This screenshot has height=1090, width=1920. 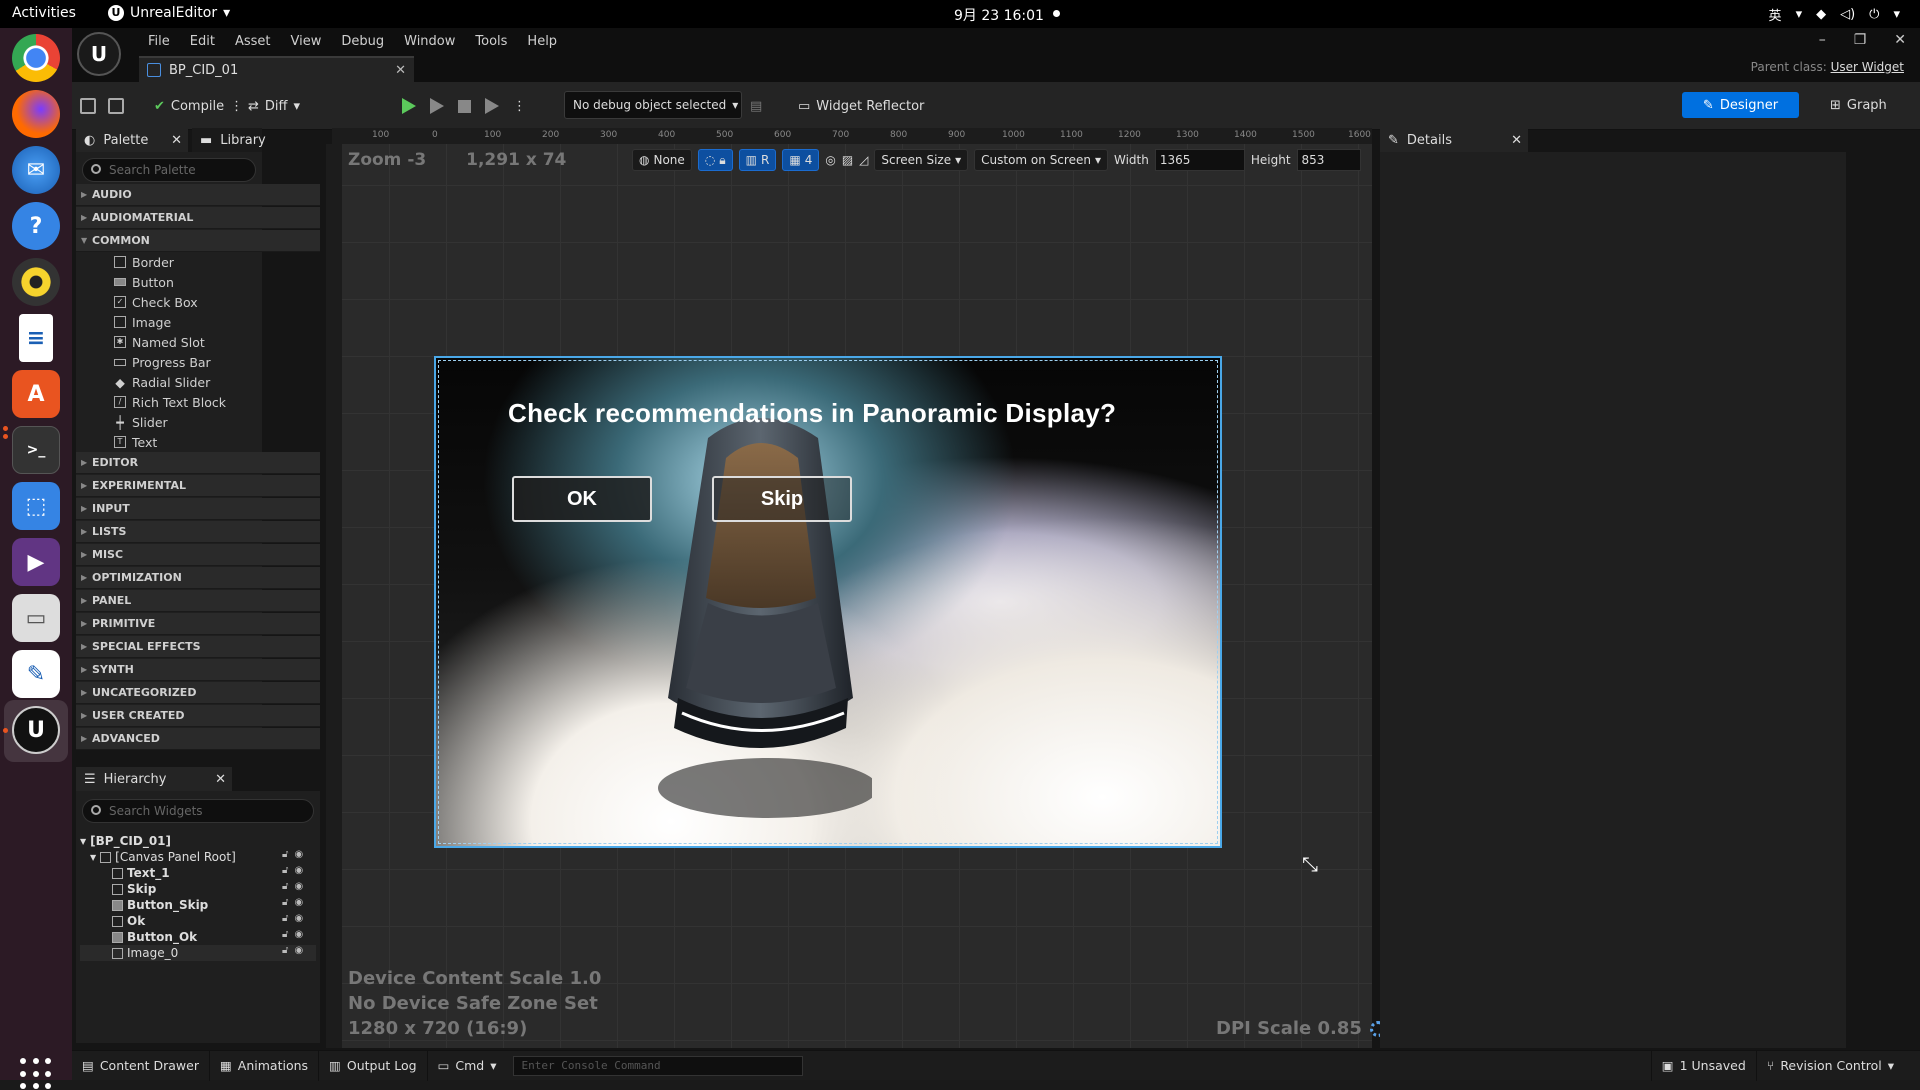 What do you see at coordinates (1328, 160) in the screenshot?
I see `height-input: 853` at bounding box center [1328, 160].